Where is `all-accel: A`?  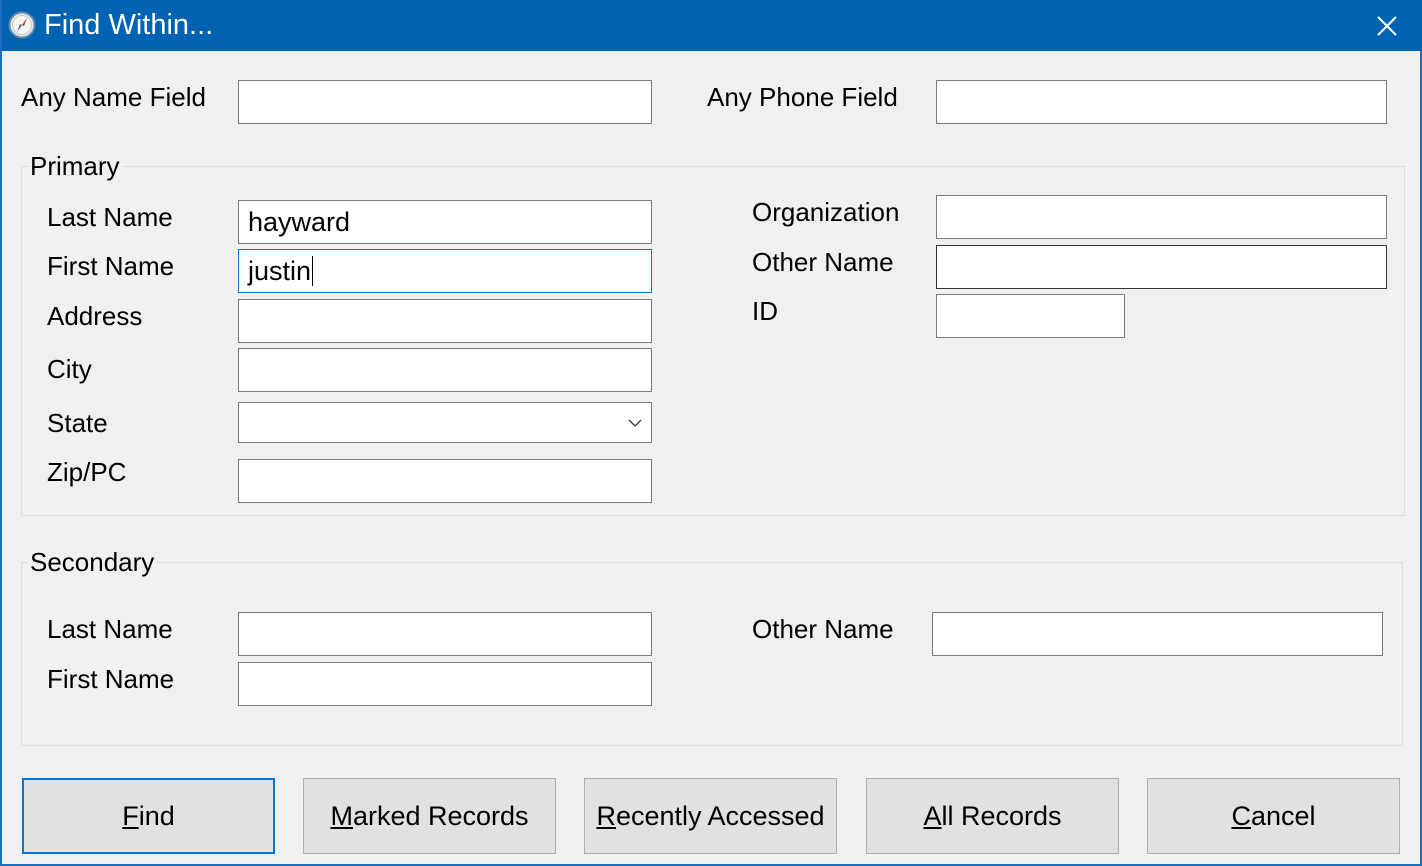
all-accel: A is located at coordinates (932, 815).